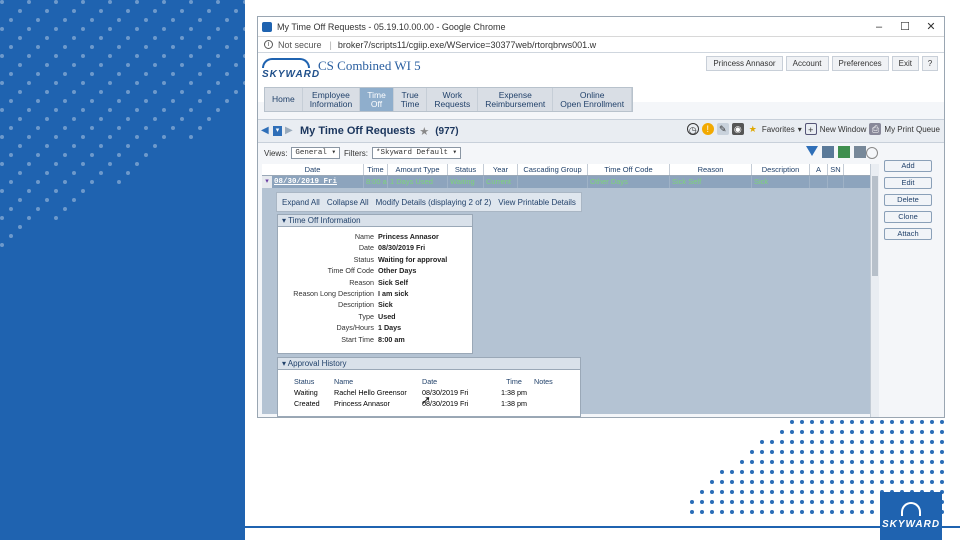 This screenshot has width=960, height=540. What do you see at coordinates (593, 99) in the screenshot?
I see `nav-tab-6: Online Open Enrollment` at bounding box center [593, 99].